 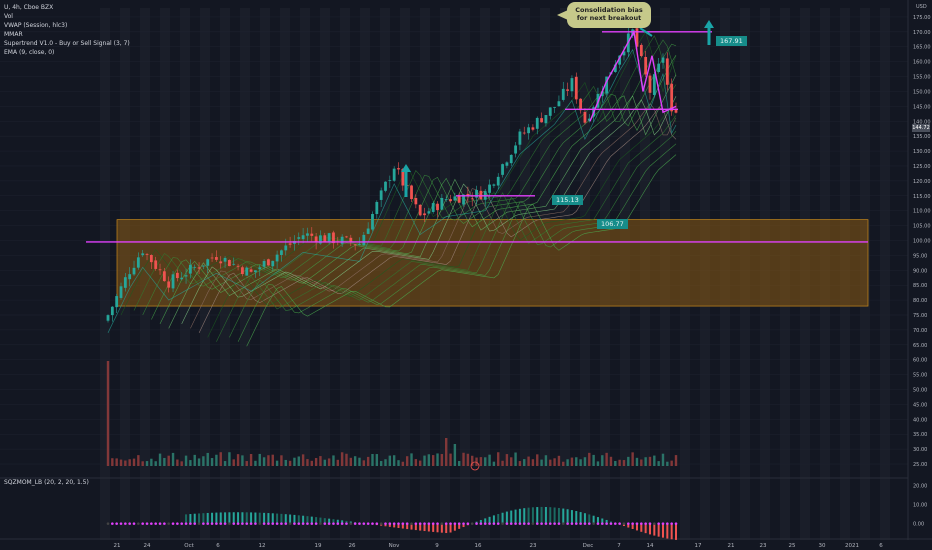 What do you see at coordinates (36, 25) in the screenshot?
I see `indicator-vwap: VWAP (Session, hlc3)` at bounding box center [36, 25].